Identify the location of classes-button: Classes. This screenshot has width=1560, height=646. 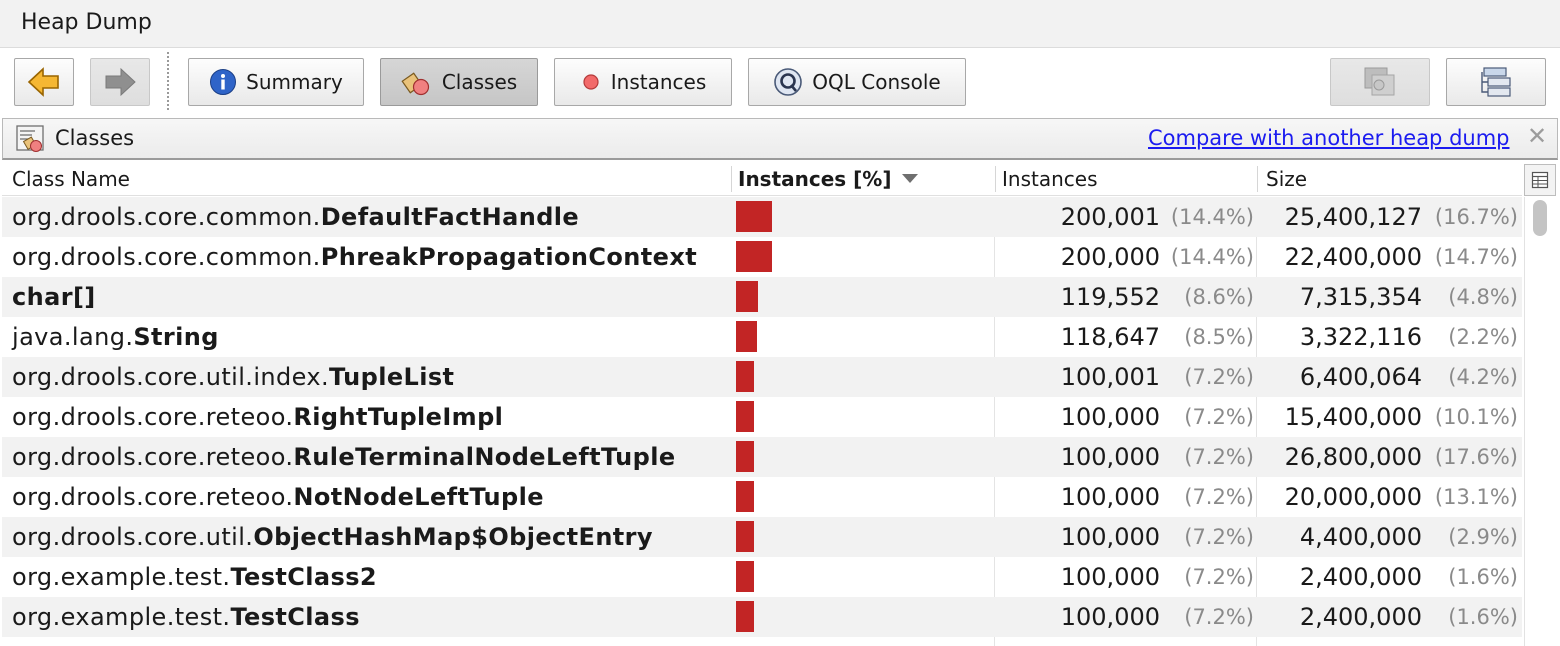
(459, 82).